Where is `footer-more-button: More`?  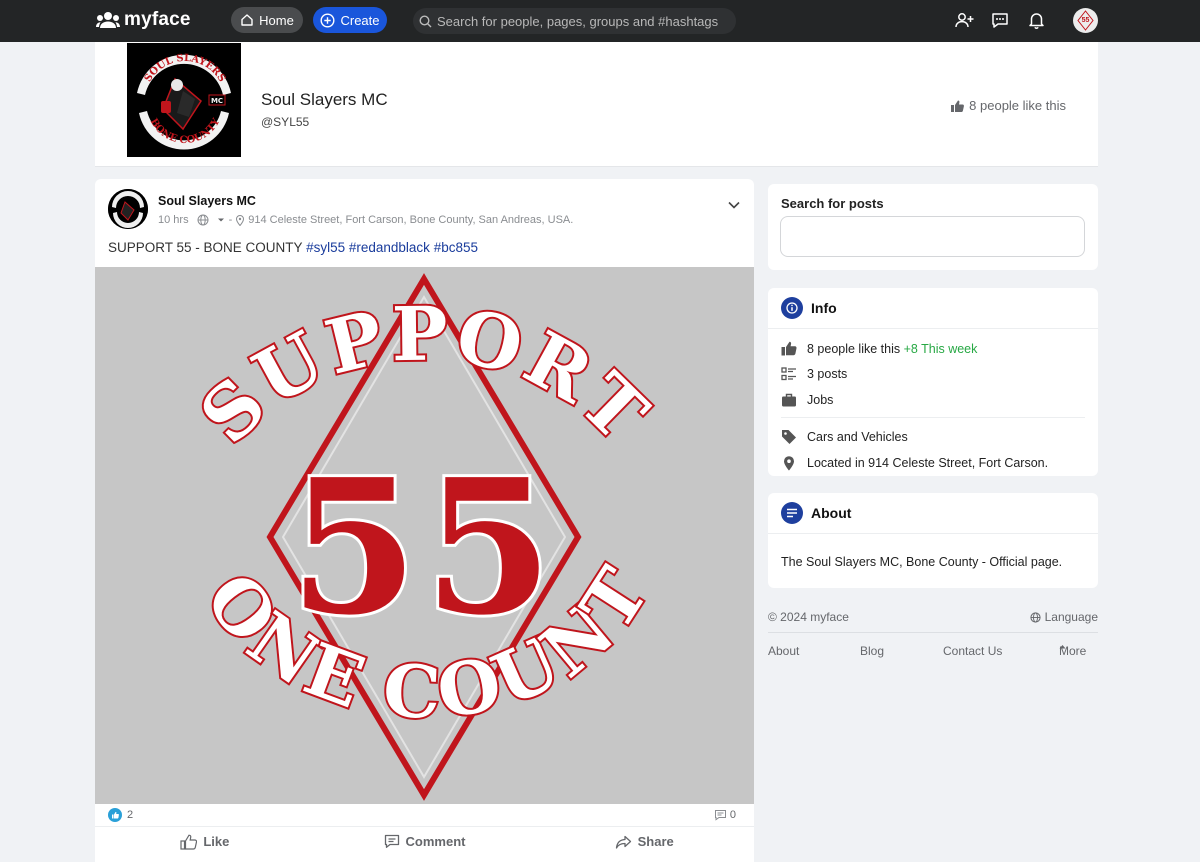
footer-more-button: More is located at coordinates (1072, 651).